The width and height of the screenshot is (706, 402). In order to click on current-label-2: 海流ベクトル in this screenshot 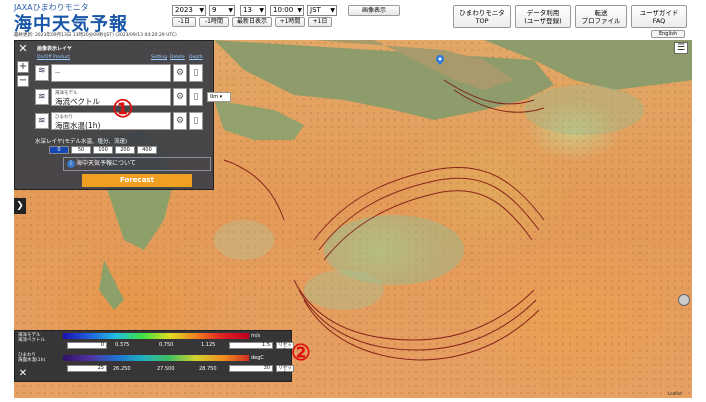, I will do `click(31, 340)`.